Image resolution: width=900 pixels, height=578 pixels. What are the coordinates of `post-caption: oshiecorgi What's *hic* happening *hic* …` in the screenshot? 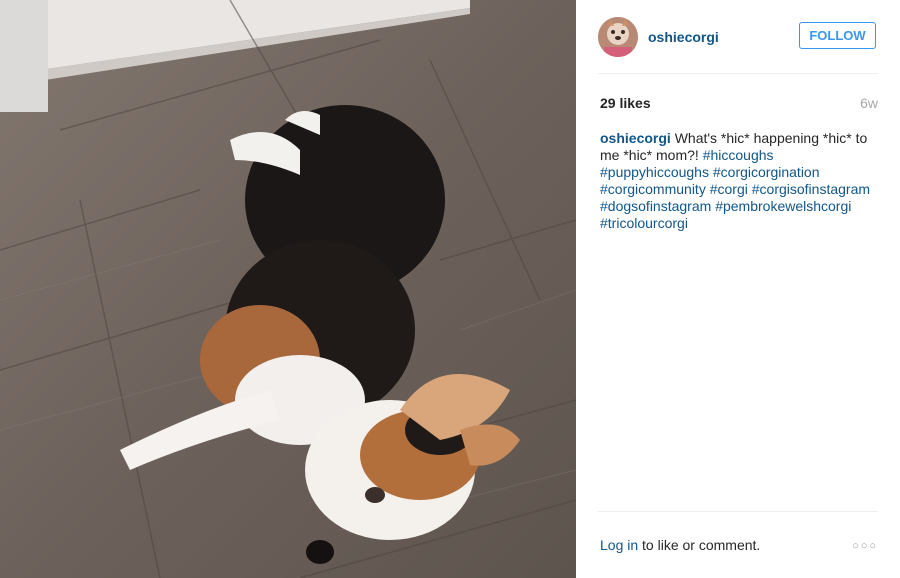 It's located at (740, 181).